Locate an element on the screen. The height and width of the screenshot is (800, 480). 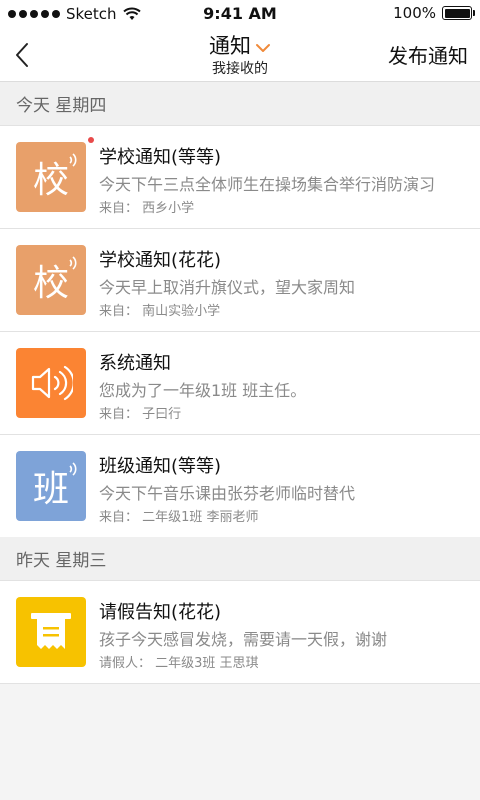
section-header-today: 今天 星期四 is located at coordinates (240, 104).